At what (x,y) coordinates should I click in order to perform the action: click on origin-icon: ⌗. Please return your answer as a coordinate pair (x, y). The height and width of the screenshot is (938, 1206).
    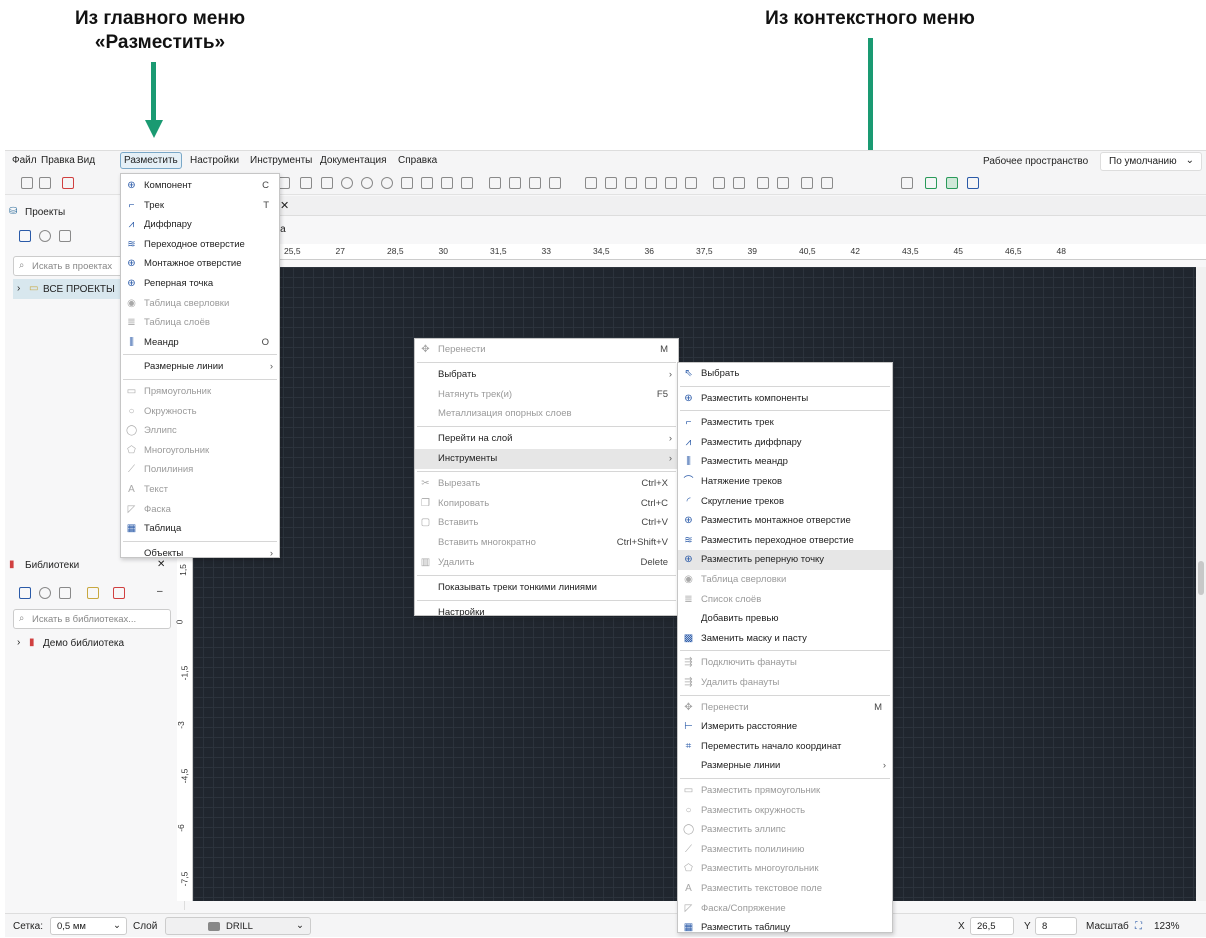
    Looking at the image, I should click on (688, 746).